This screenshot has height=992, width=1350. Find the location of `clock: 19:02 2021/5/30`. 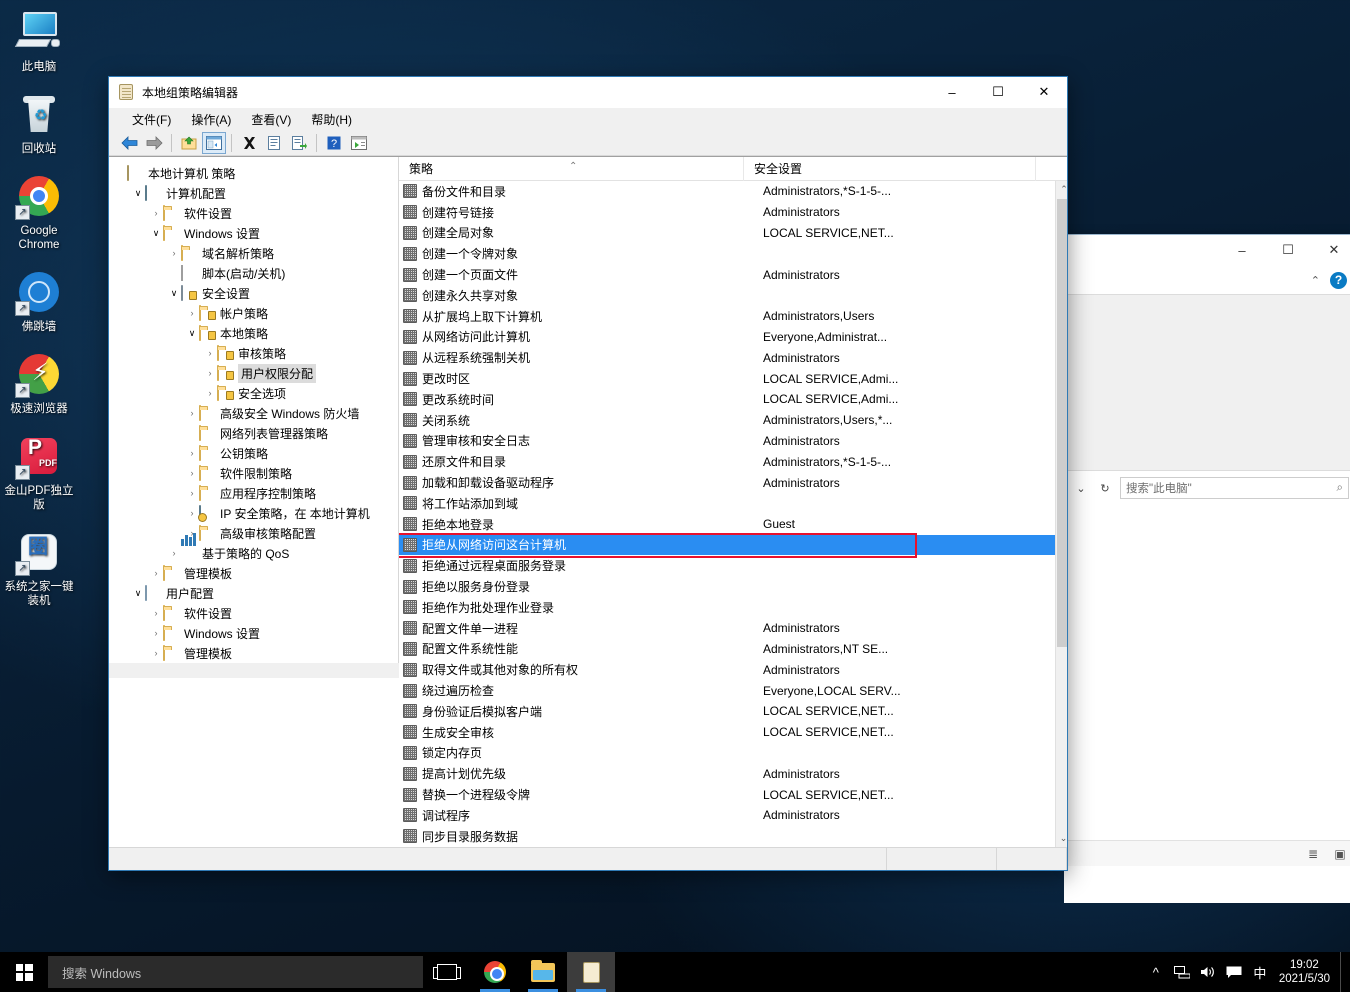

clock: 19:02 2021/5/30 is located at coordinates (1306, 972).